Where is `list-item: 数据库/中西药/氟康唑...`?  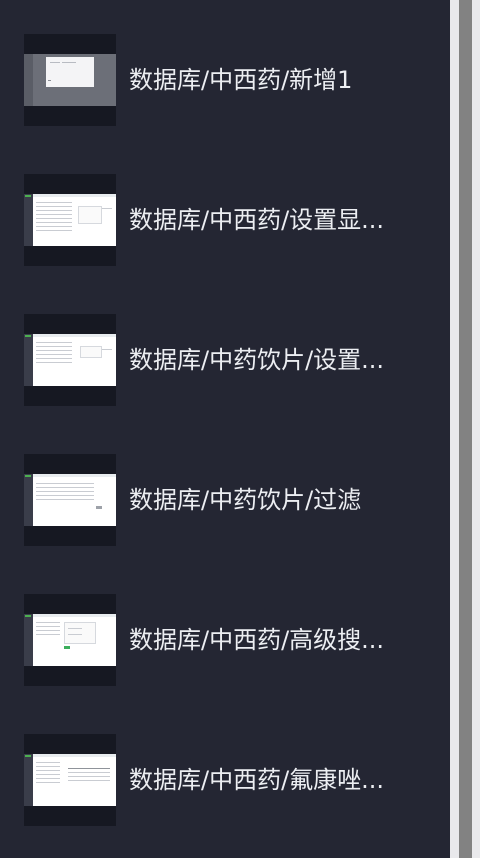
list-item: 数据库/中西药/氟康唑... is located at coordinates (225, 780).